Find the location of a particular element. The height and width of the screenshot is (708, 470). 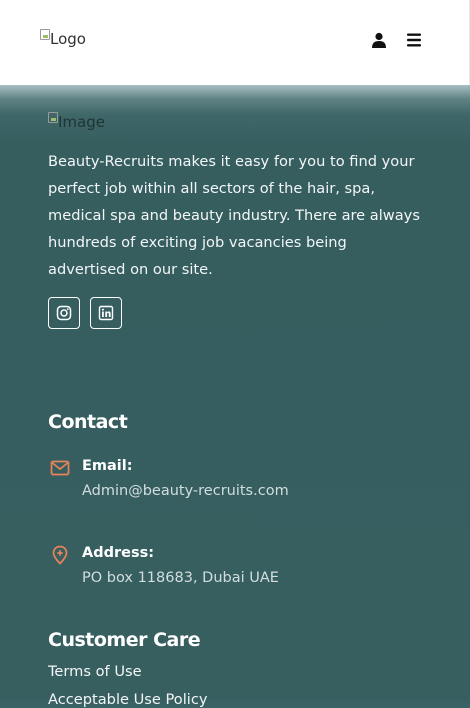

terms-of-use-link: Terms of Use is located at coordinates (95, 671).